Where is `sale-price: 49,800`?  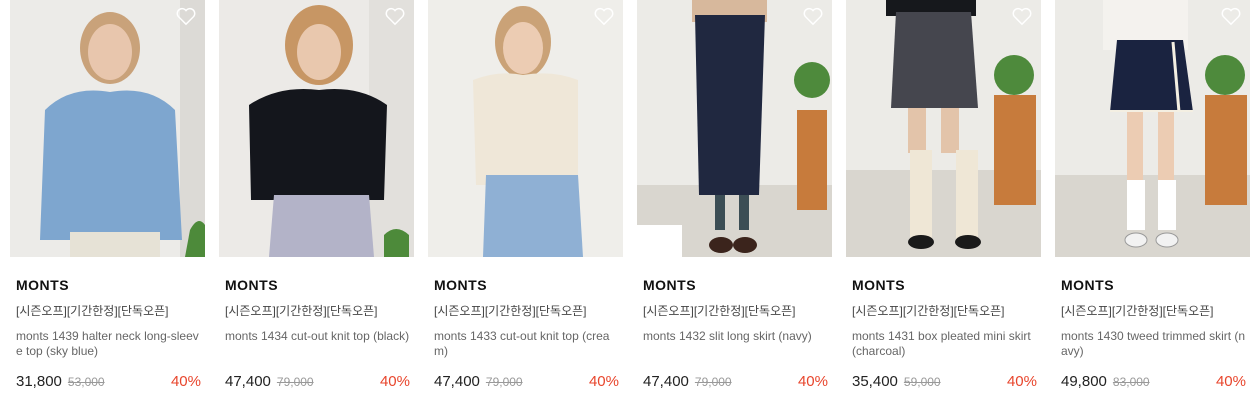
sale-price: 49,800 is located at coordinates (1084, 381).